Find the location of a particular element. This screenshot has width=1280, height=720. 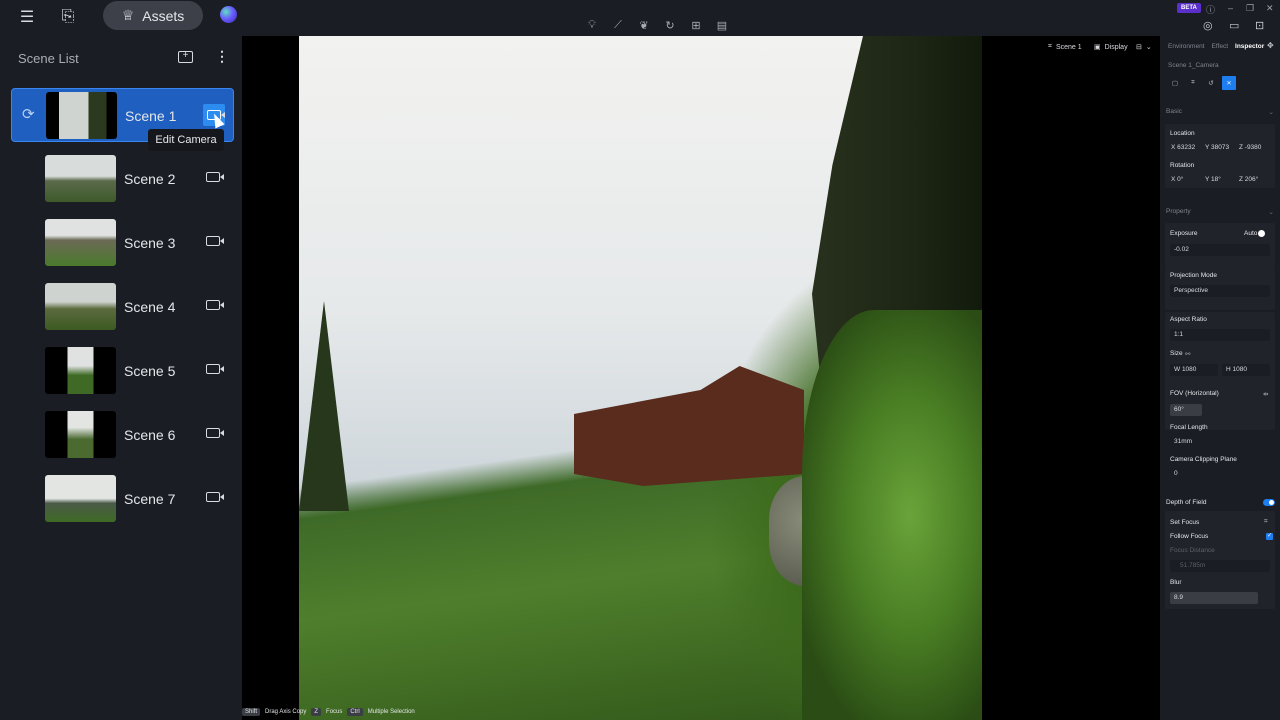

tab-effect: Effect is located at coordinates (1220, 46).